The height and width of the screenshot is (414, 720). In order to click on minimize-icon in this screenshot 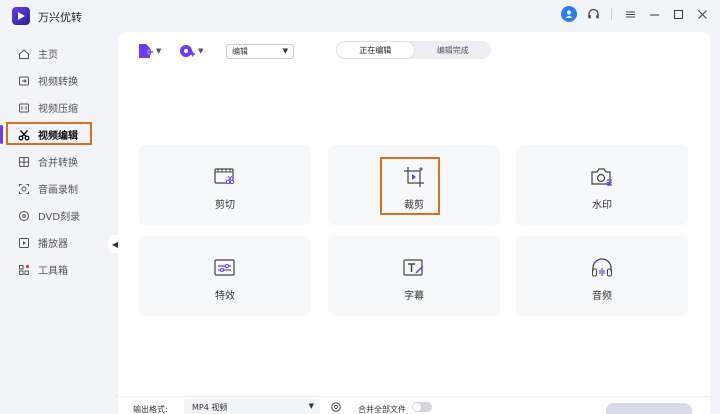, I will do `click(654, 14)`.